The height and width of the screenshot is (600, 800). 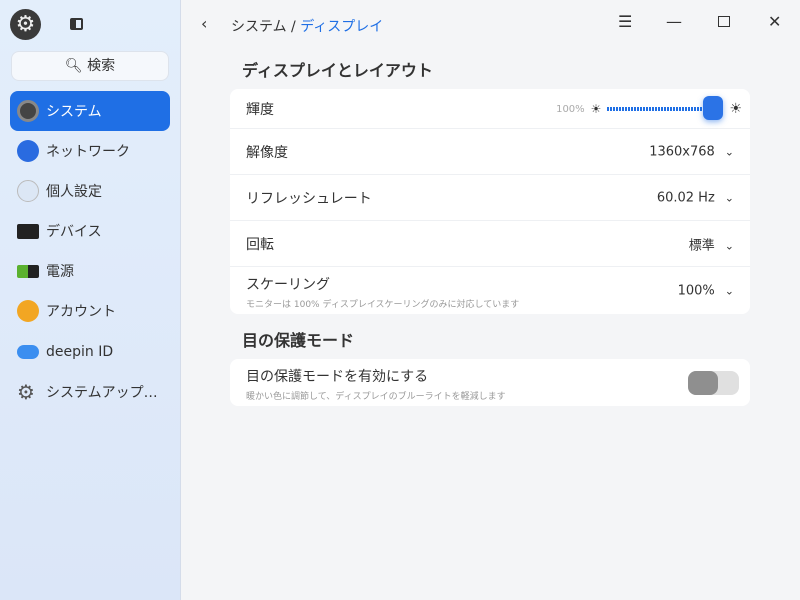 What do you see at coordinates (28, 352) in the screenshot?
I see `cloud-icon` at bounding box center [28, 352].